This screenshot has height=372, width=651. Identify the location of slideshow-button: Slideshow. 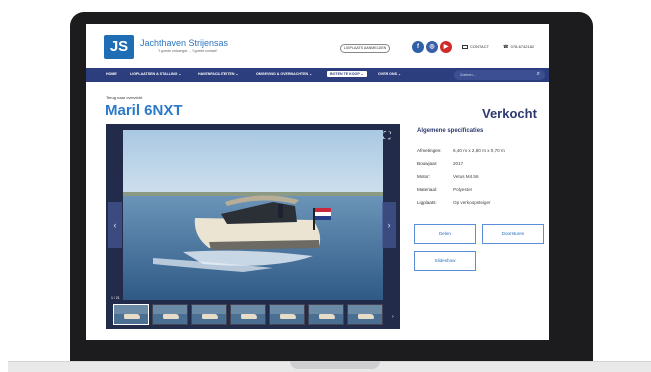
(445, 261).